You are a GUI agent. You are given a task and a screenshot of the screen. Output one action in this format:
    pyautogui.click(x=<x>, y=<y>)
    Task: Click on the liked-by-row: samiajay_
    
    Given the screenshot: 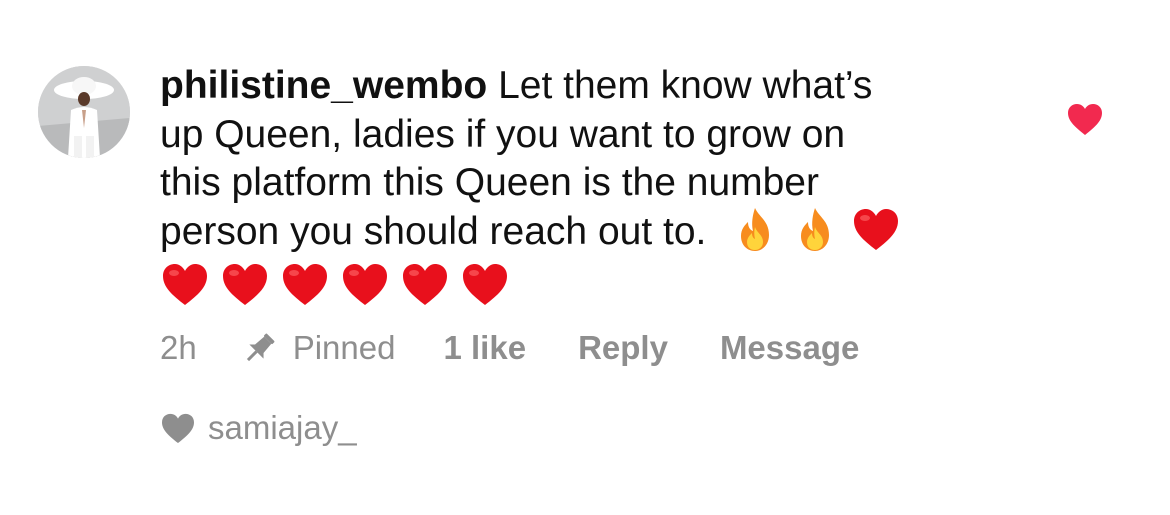 What is the action you would take?
    pyautogui.click(x=258, y=428)
    